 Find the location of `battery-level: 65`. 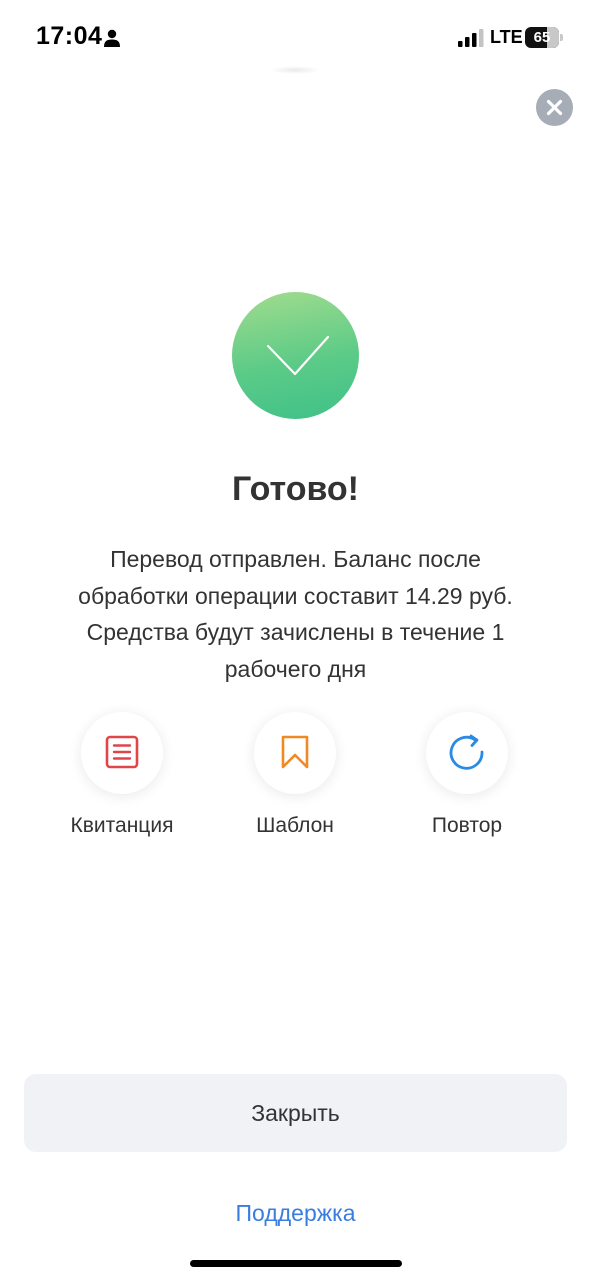

battery-level: 65 is located at coordinates (542, 37).